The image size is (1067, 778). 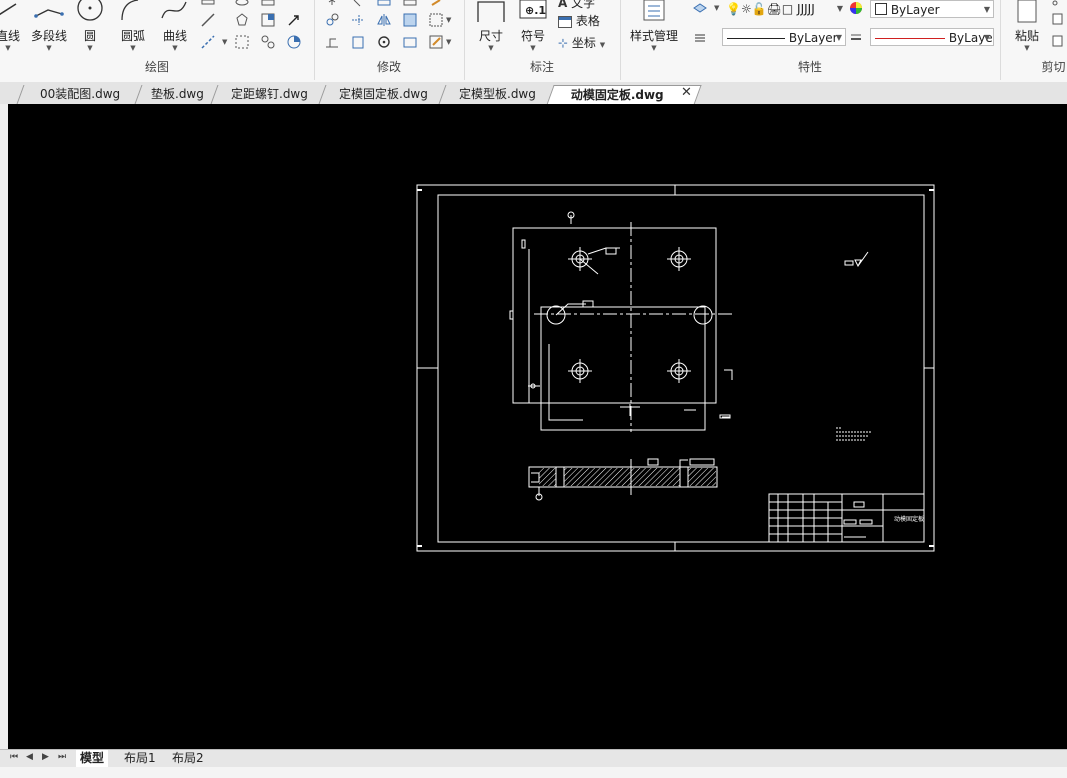 What do you see at coordinates (856, 38) in the screenshot?
I see `lineweight-icon` at bounding box center [856, 38].